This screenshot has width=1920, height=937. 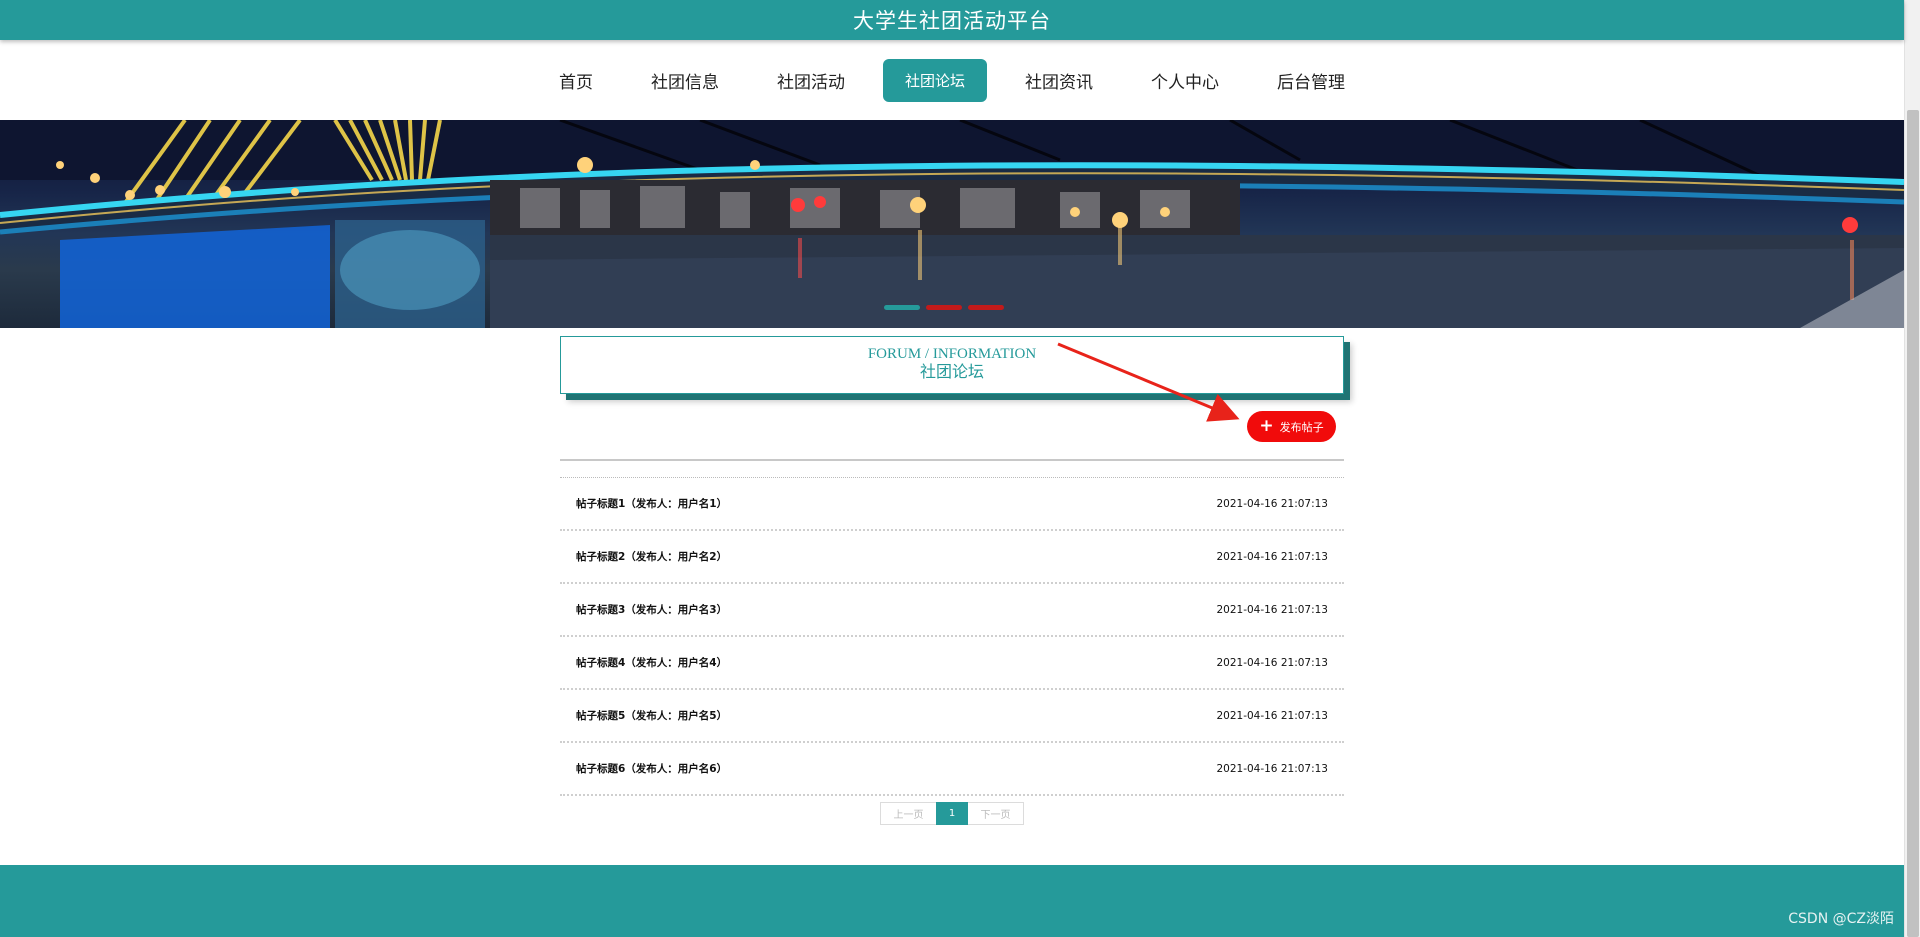 What do you see at coordinates (908, 813) in the screenshot?
I see `prev-page-button: 上一页` at bounding box center [908, 813].